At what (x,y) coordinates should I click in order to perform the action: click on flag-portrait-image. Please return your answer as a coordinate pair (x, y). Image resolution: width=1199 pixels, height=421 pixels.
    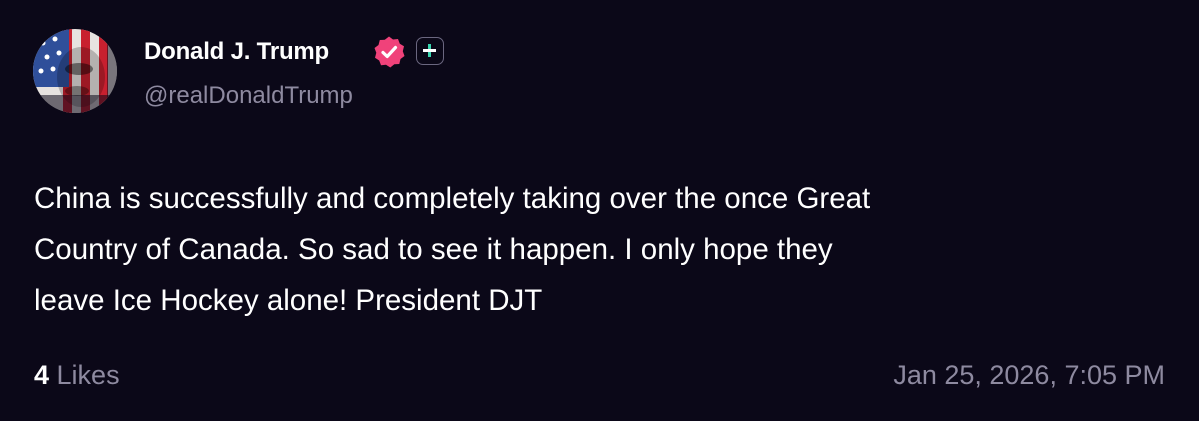
    Looking at the image, I should click on (75, 71).